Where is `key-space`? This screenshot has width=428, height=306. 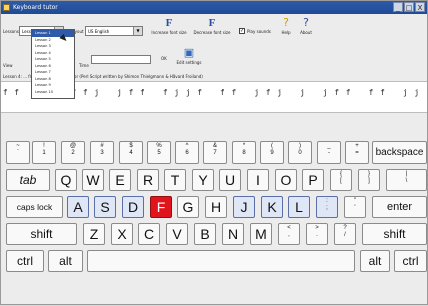
key-space is located at coordinates (221, 261).